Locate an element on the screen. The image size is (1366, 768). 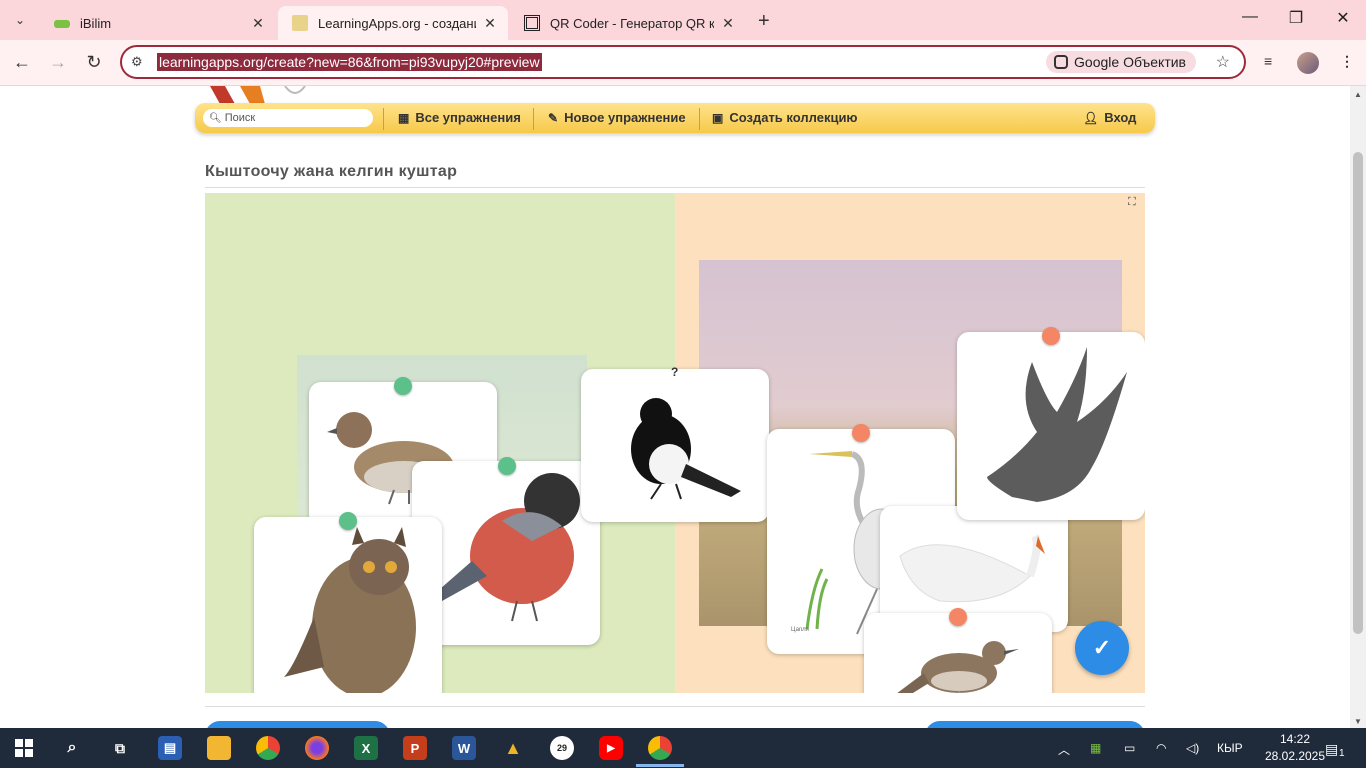
clock-time: 14:22 is located at coordinates (1295, 739).